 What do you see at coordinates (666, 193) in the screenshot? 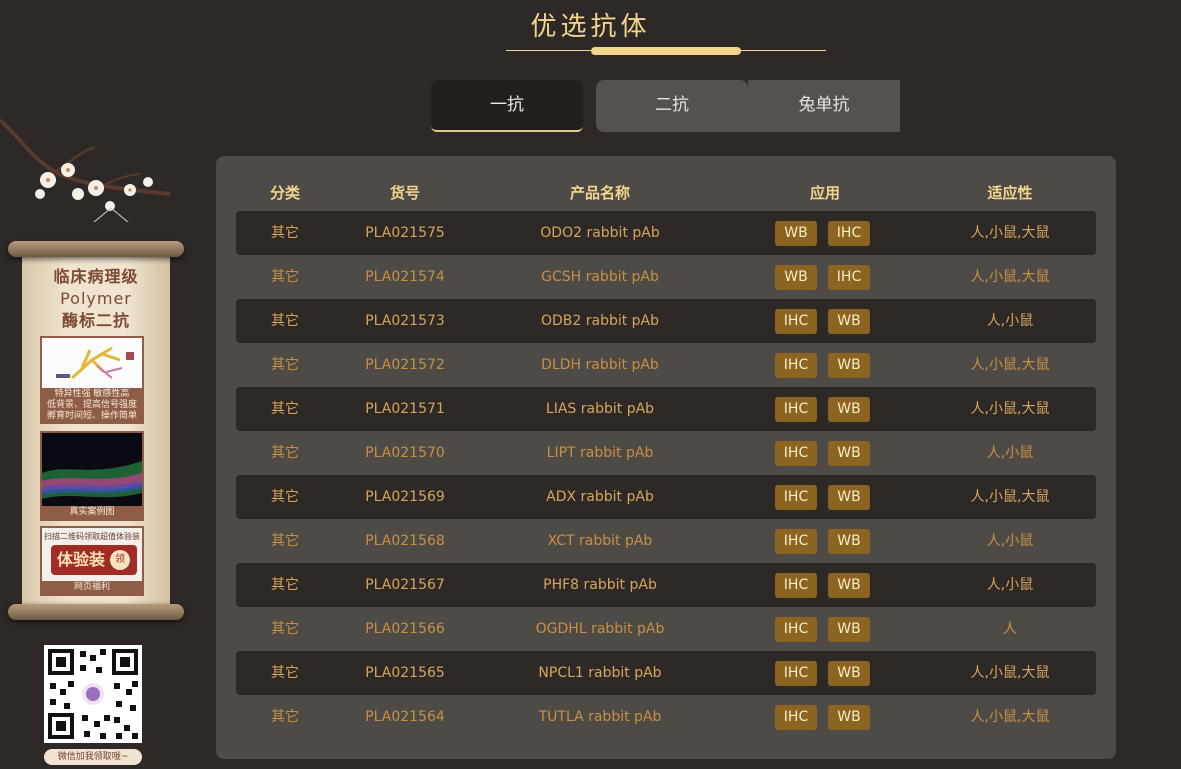
I see `table-header: 分类 货号 产品名称 应用 适应性` at bounding box center [666, 193].